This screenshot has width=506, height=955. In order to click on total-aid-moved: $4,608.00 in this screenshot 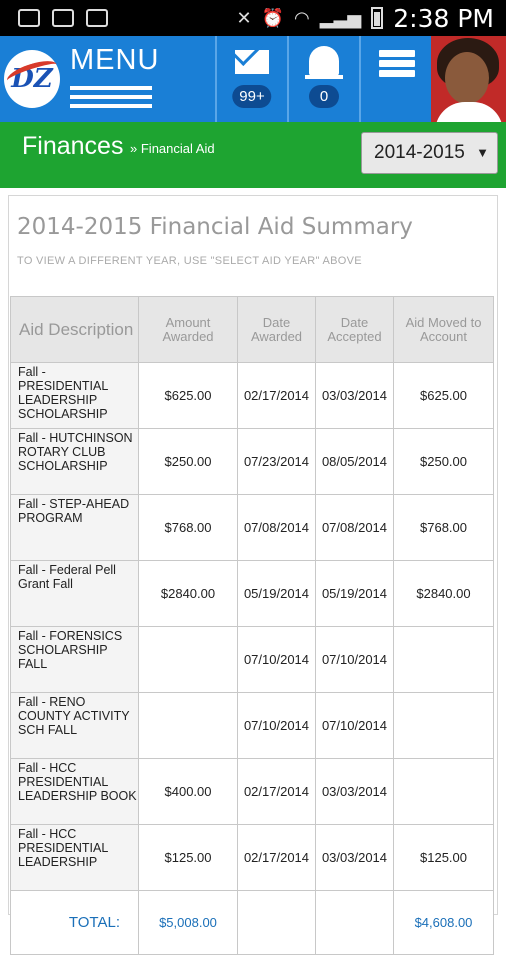, I will do `click(443, 922)`.